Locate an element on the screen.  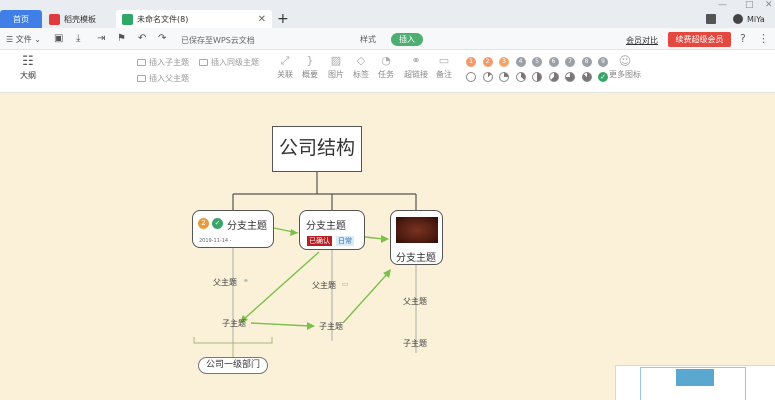
relation-button: ⤢ 关联 is located at coordinates (285, 66).